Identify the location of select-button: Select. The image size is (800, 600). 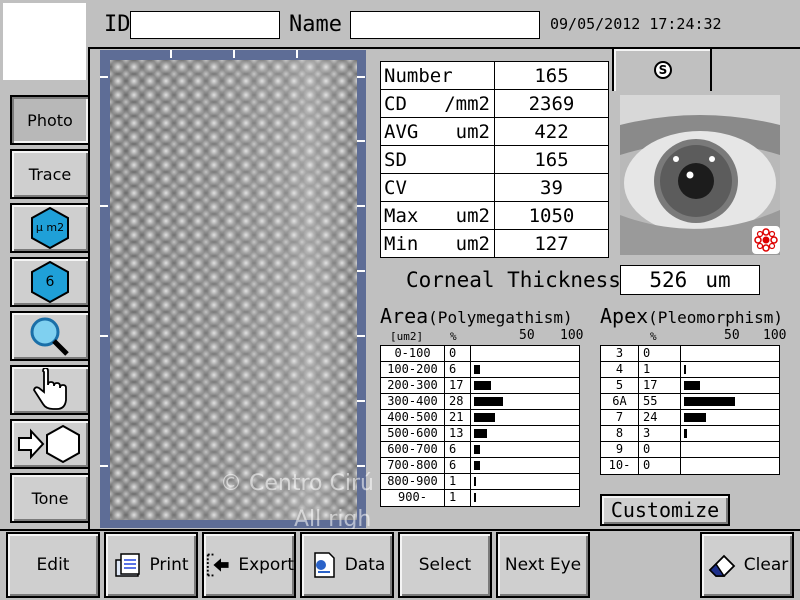
(445, 565).